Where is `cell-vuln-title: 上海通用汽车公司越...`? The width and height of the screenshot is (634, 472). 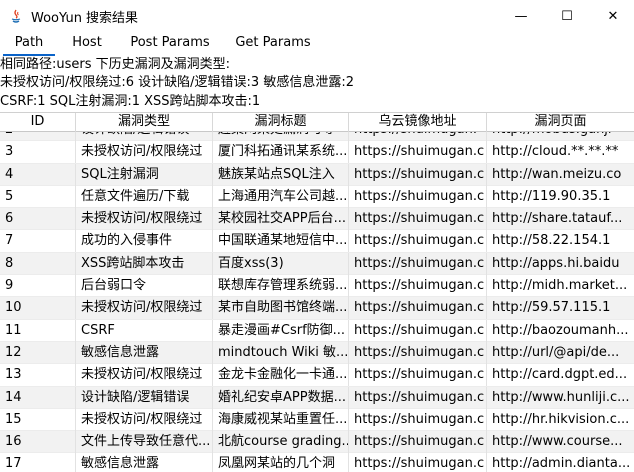
cell-vuln-title: 上海通用汽车公司越... is located at coordinates (281, 196).